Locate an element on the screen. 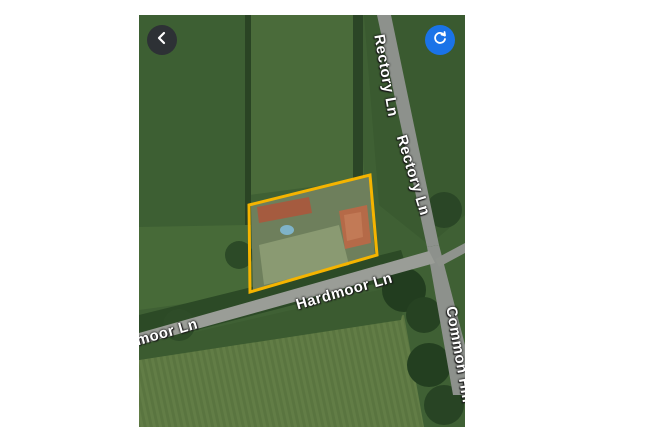 Image resolution: width=645 pixels, height=430 pixels. refresh-button is located at coordinates (440, 40).